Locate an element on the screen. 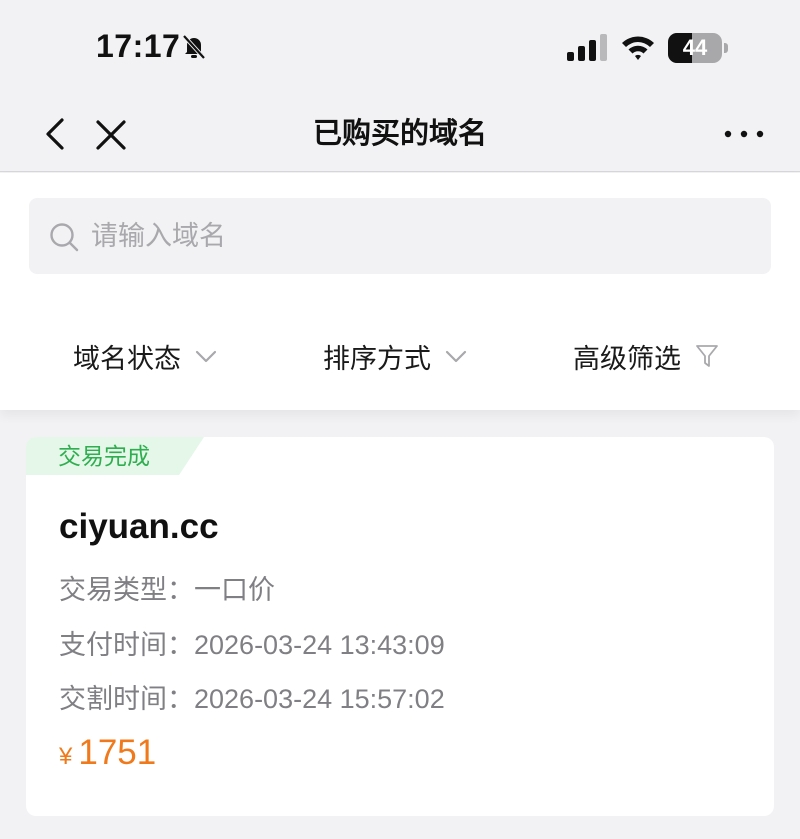  filter-icon is located at coordinates (707, 356).